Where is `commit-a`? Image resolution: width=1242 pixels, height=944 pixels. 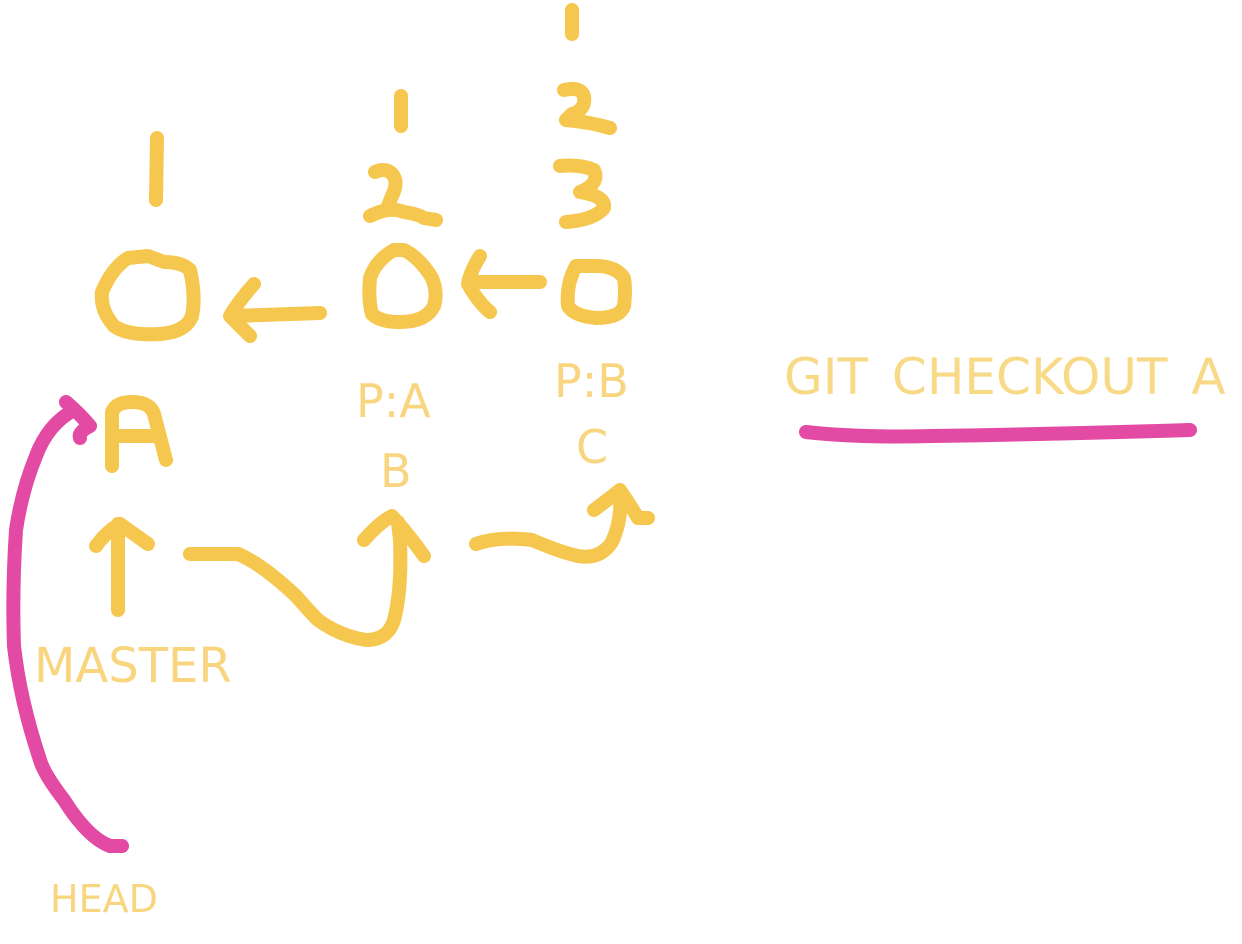 commit-a is located at coordinates (147, 302).